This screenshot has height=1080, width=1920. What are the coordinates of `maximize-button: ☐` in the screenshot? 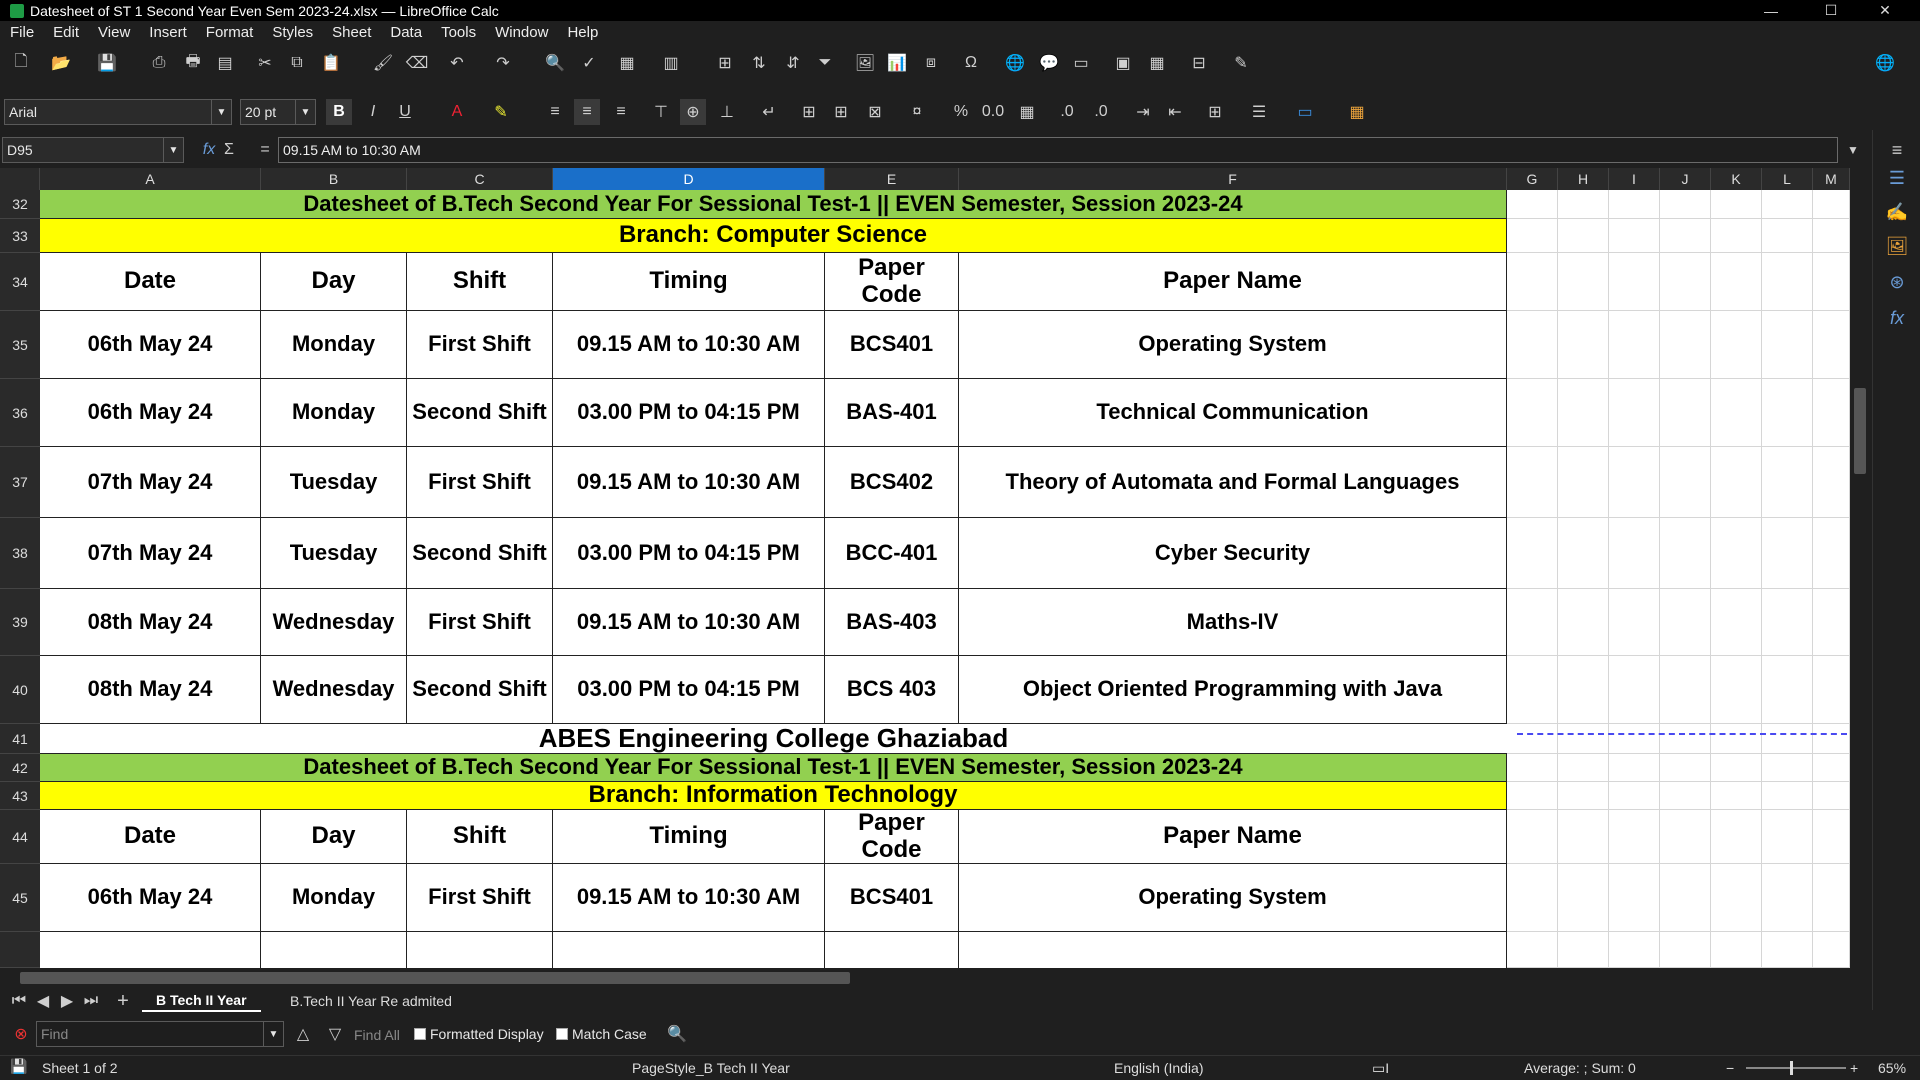 It's located at (1831, 10).